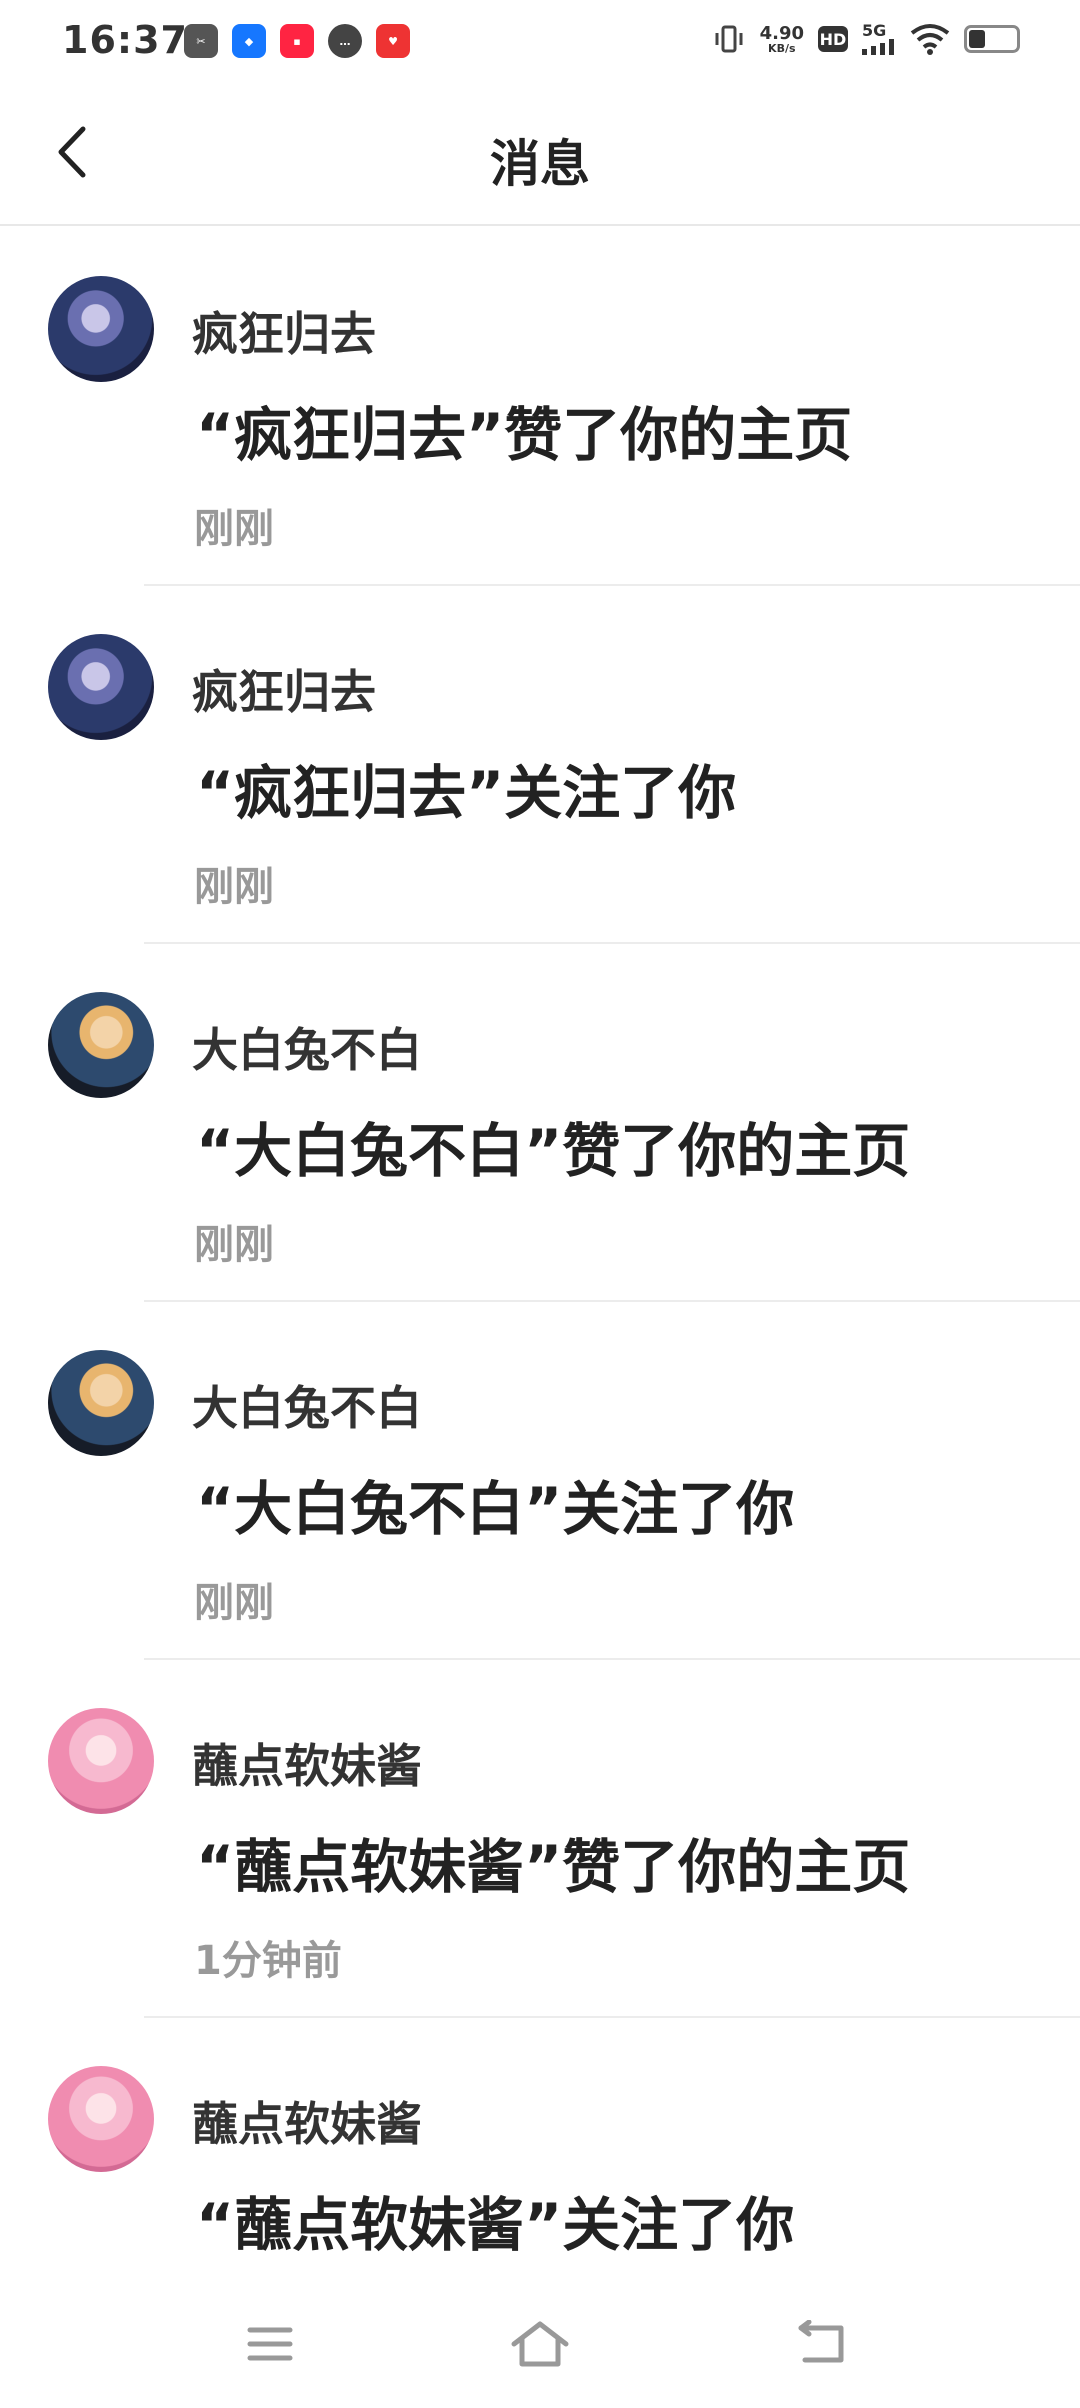 The image size is (1080, 2408). What do you see at coordinates (930, 39) in the screenshot?
I see `wifi-icon` at bounding box center [930, 39].